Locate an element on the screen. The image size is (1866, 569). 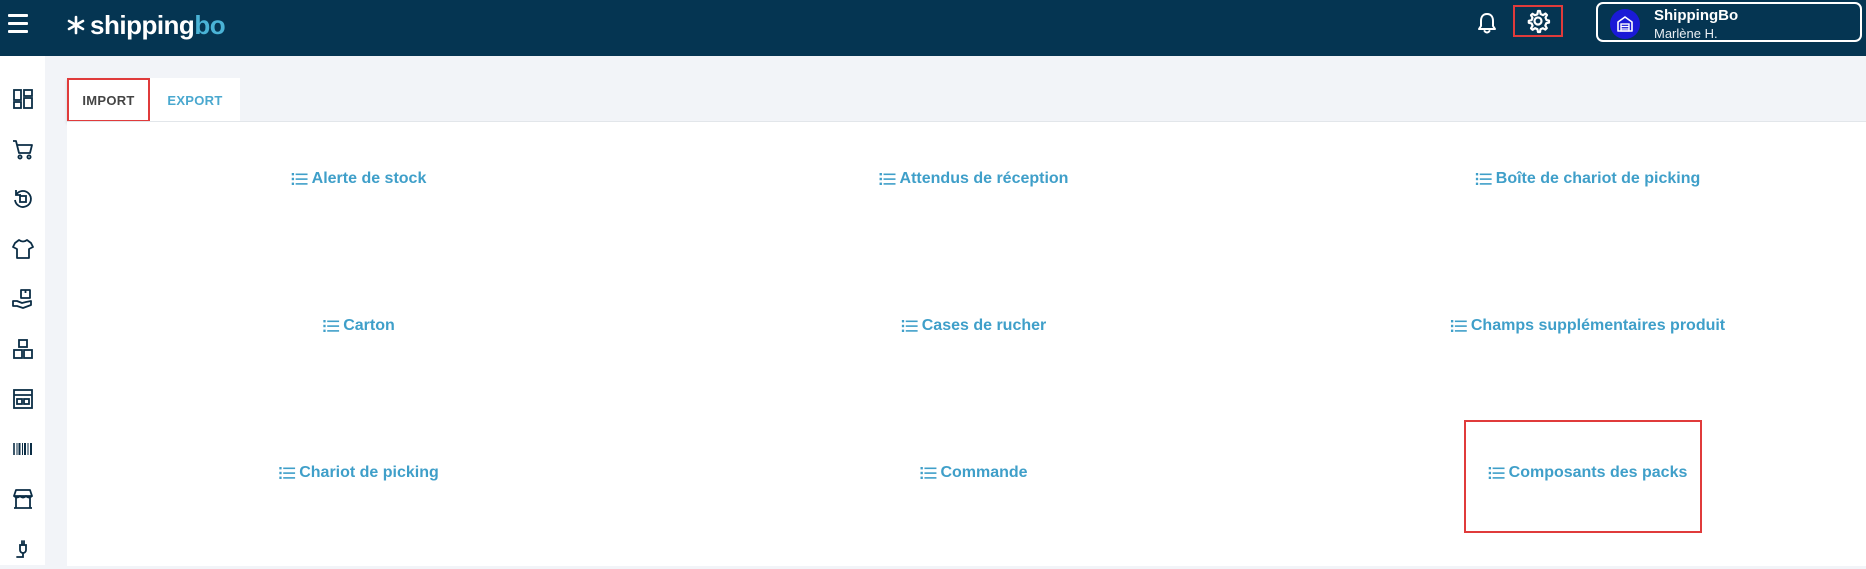
account-switcher: ShippingBo Marlène H. is located at coordinates (1729, 22).